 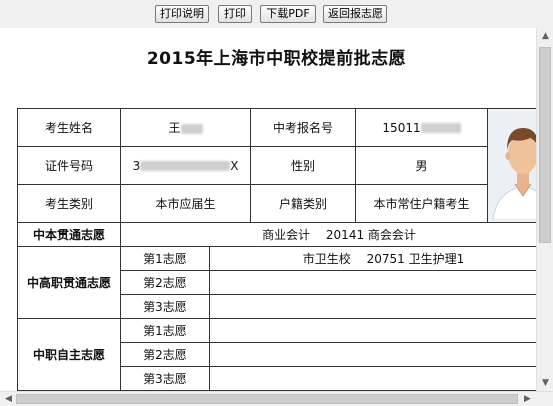 I want to click on back-to-application-button: 返回报志愿, so click(x=355, y=14).